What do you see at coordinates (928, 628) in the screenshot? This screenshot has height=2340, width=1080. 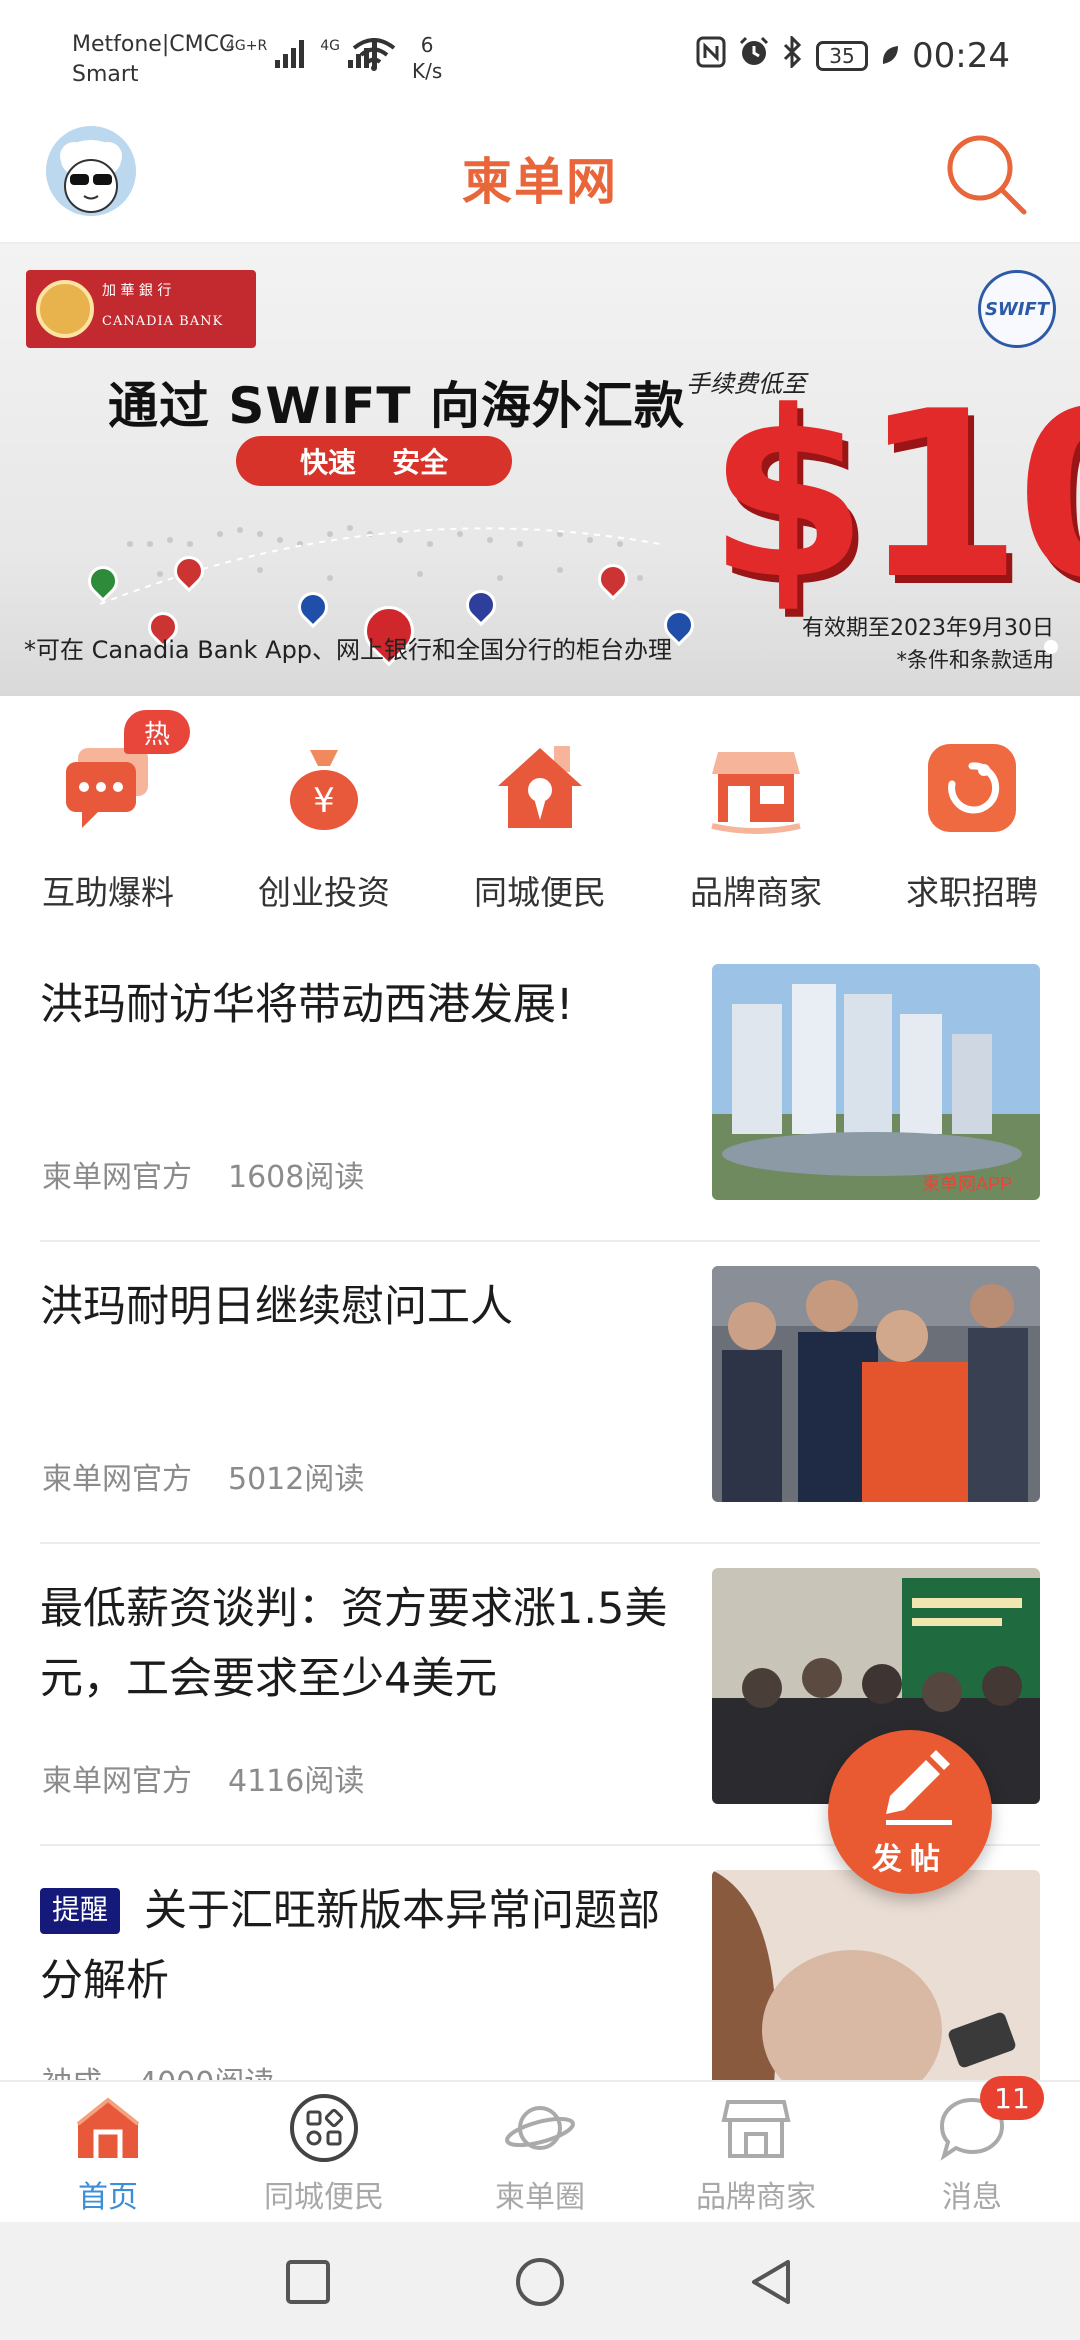 I see `banner-valid-date: 有效期至2023年9月30日` at bounding box center [928, 628].